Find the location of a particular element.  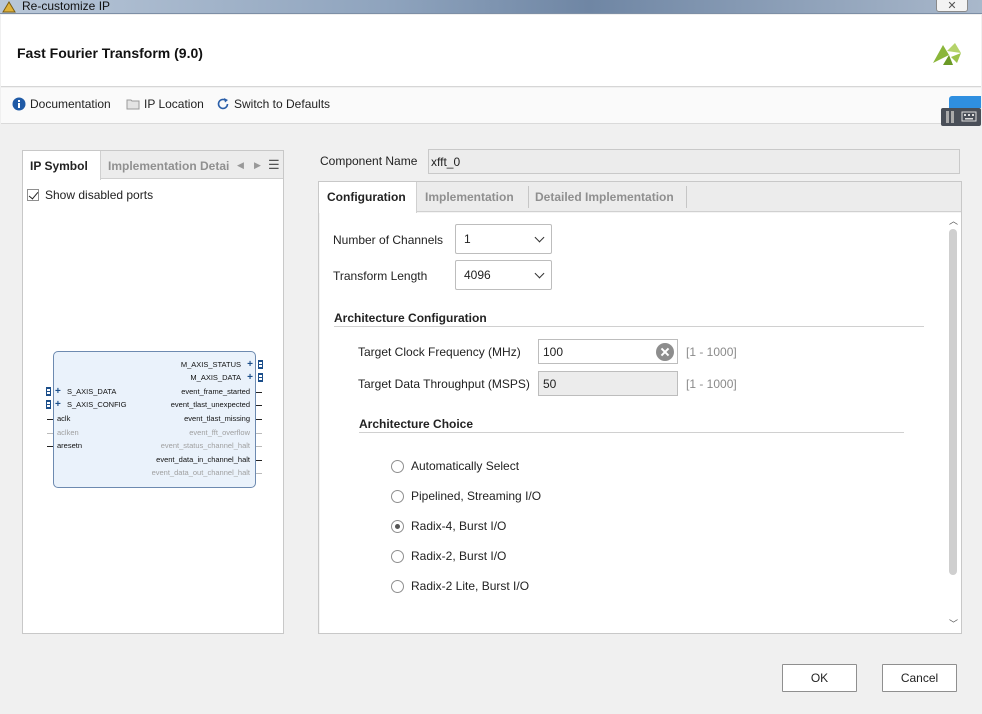

window-title: Re-customize IP is located at coordinates (66, 6).